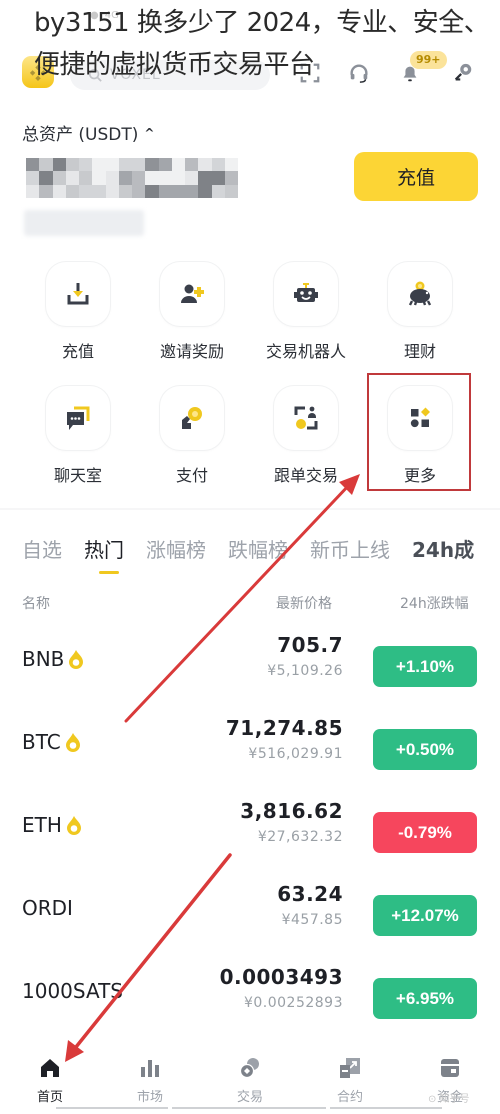  I want to click on tab-favorites: 自选, so click(42, 548).